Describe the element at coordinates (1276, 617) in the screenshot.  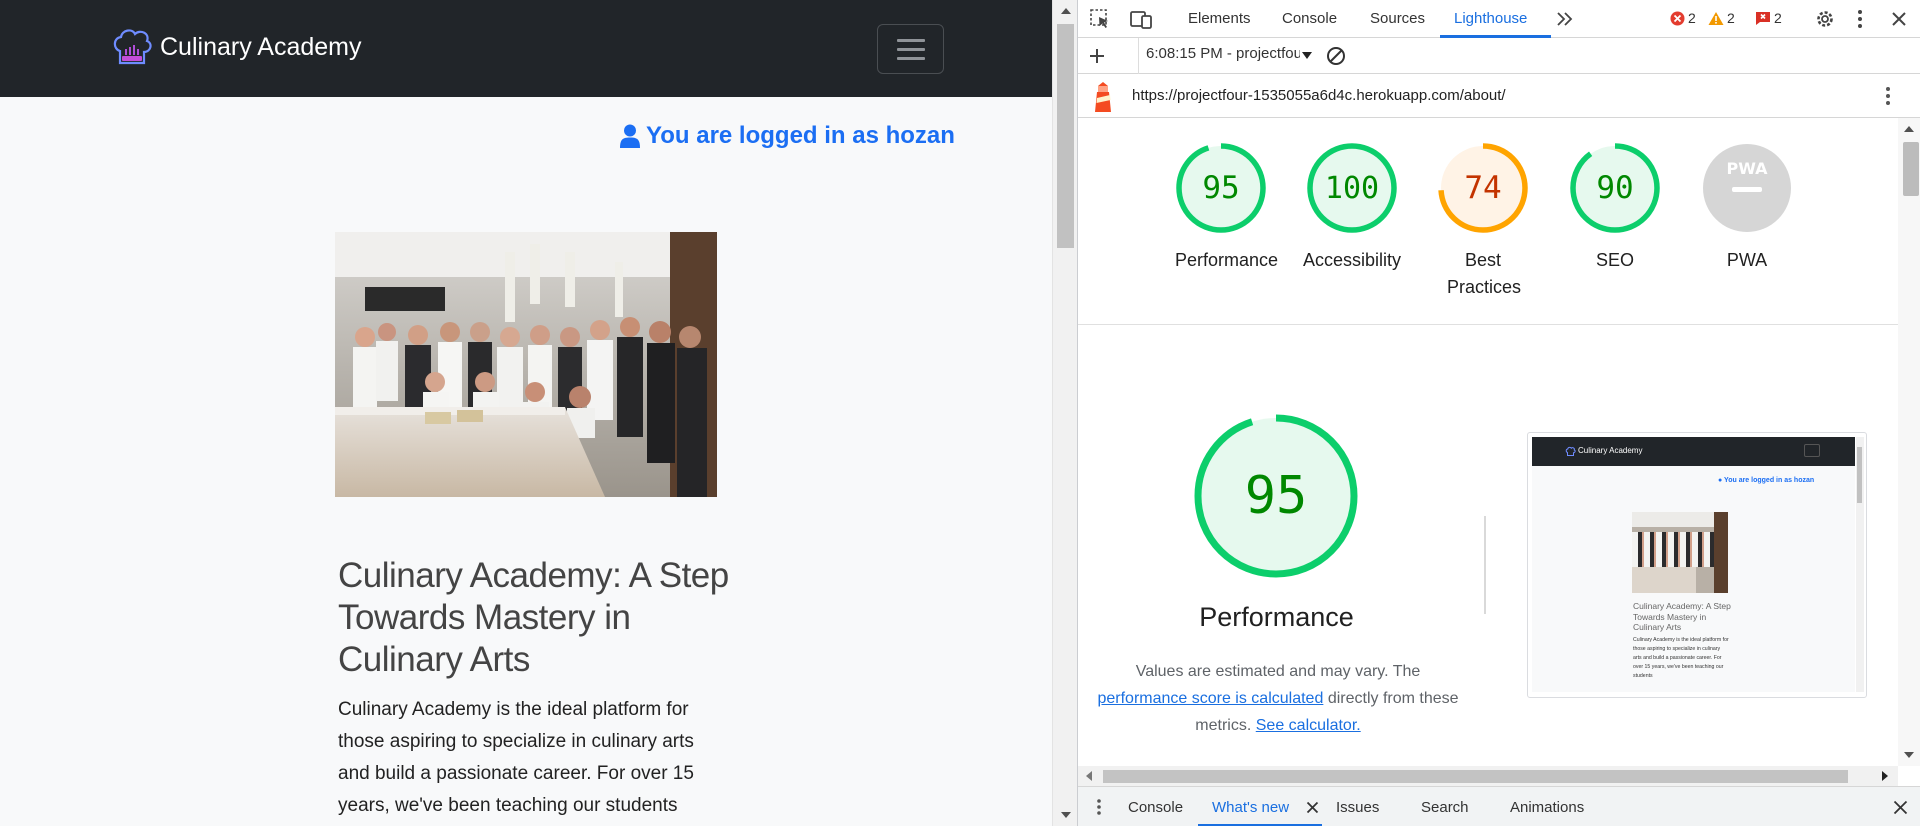
I see `performance-heading: Performance` at that location.